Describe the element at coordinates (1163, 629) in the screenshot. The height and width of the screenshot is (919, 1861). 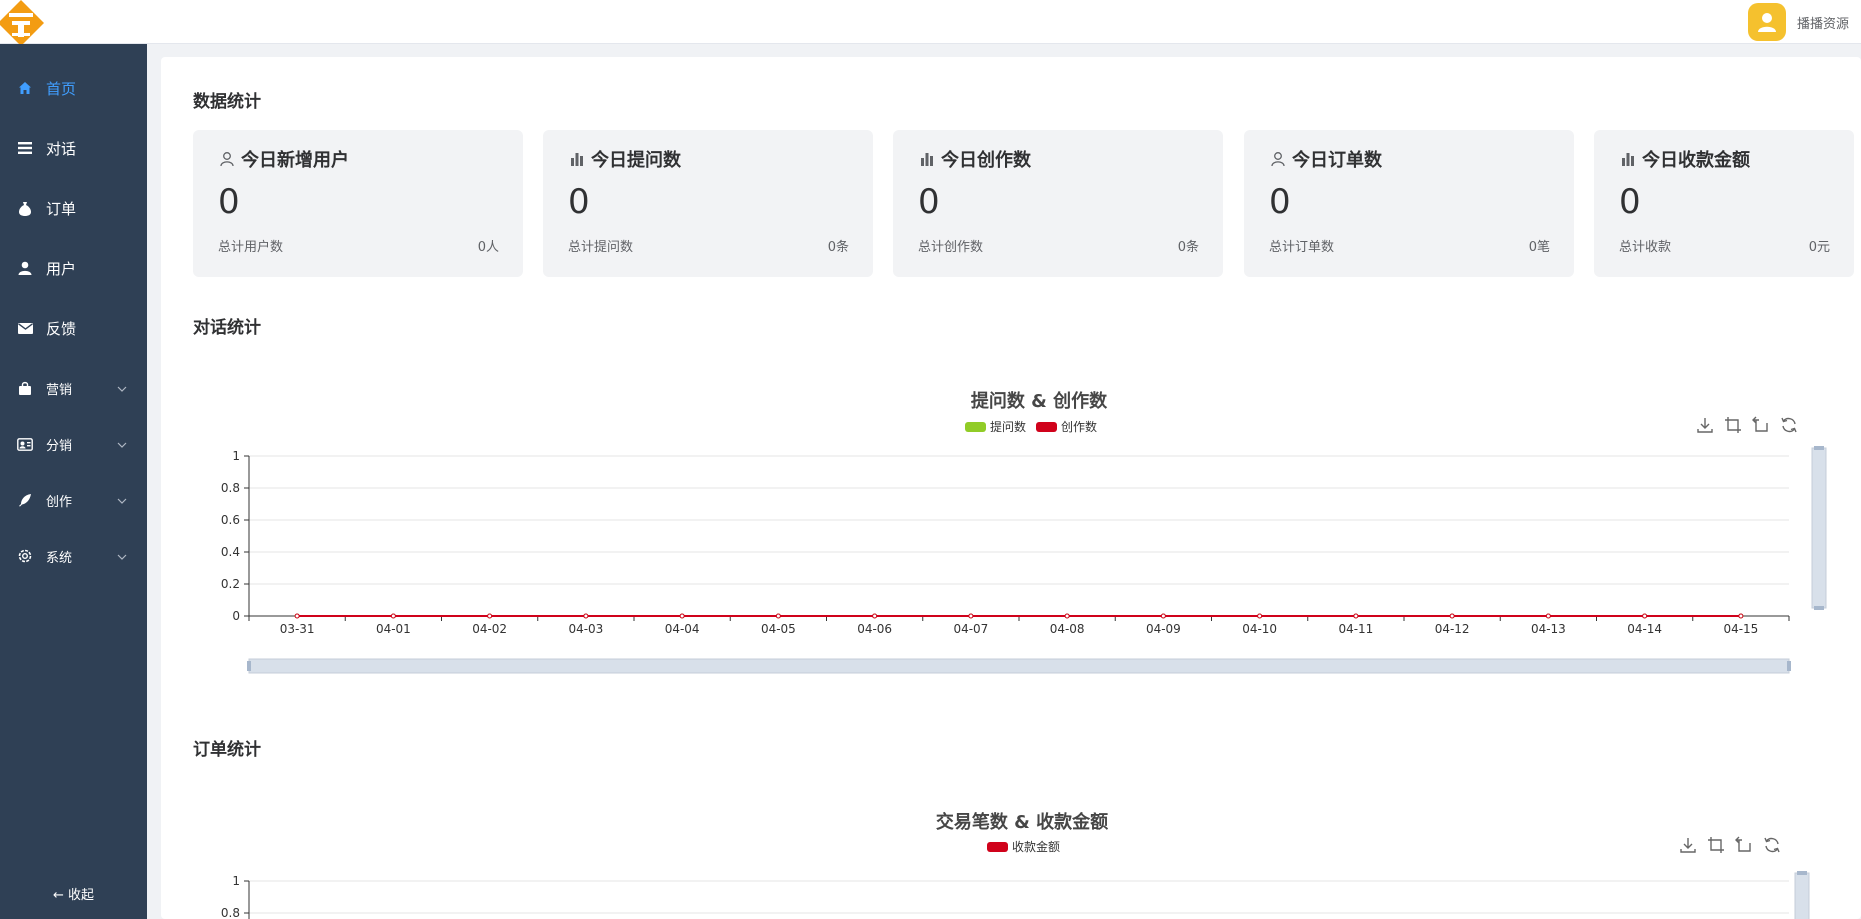
I see `x-tick-label: 04-09` at that location.